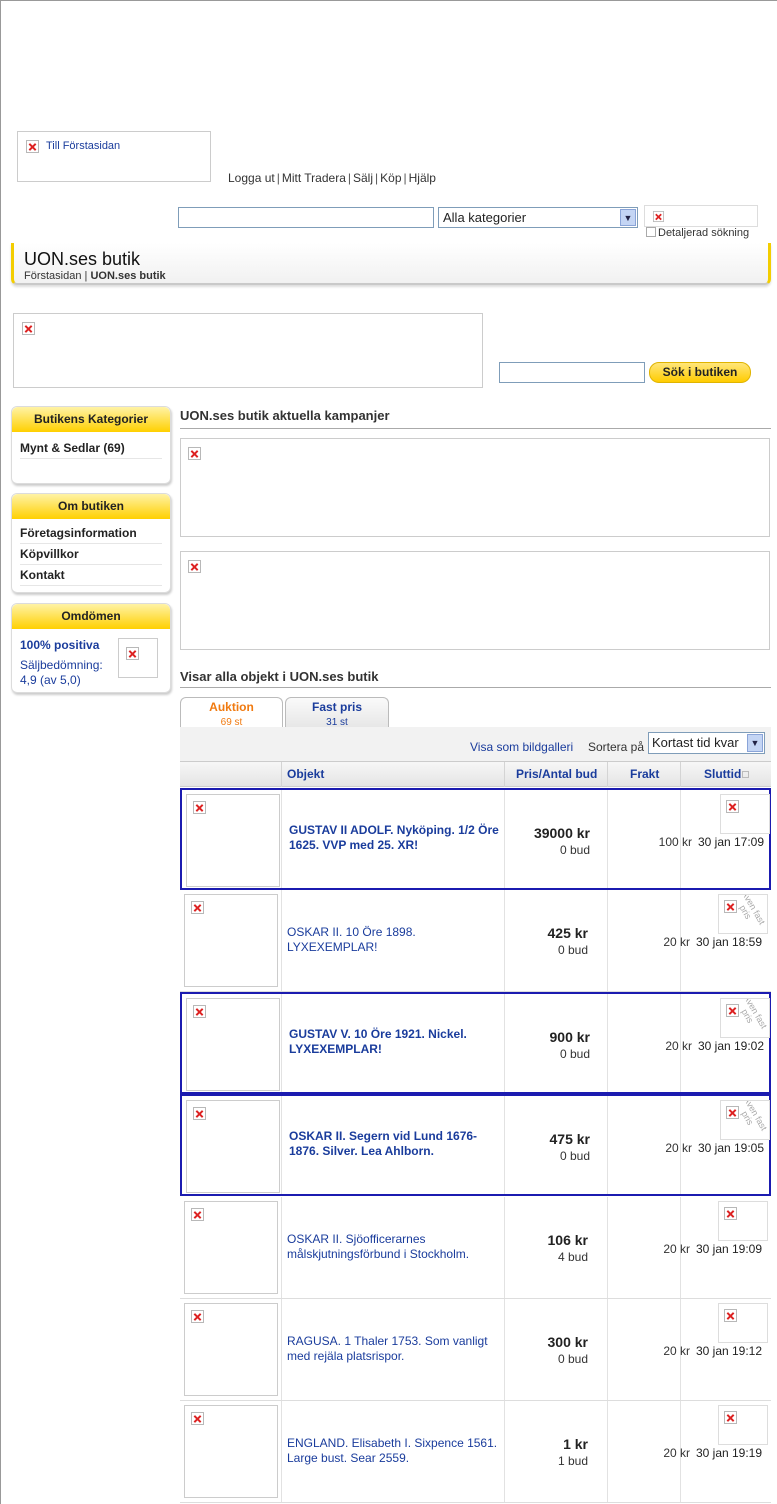  What do you see at coordinates (363, 178) in the screenshot?
I see `nav-sell: Sälj` at bounding box center [363, 178].